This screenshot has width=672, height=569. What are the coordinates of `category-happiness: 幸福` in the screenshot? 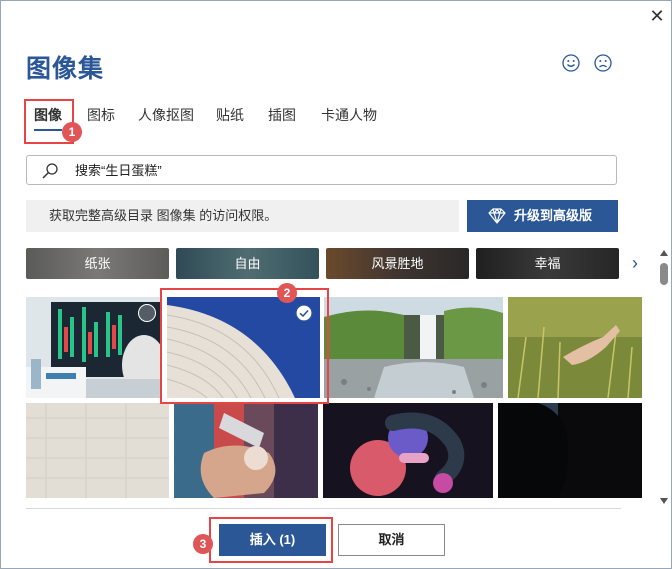 It's located at (547, 263).